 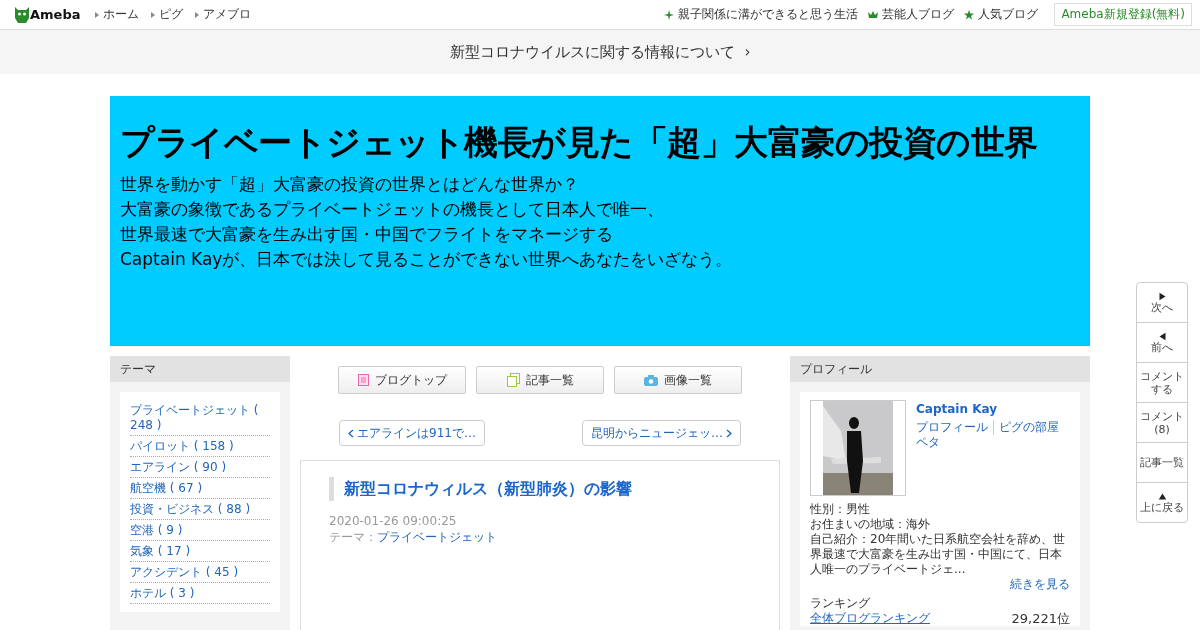 I want to click on theme-label: テーマ：, so click(x=353, y=537).